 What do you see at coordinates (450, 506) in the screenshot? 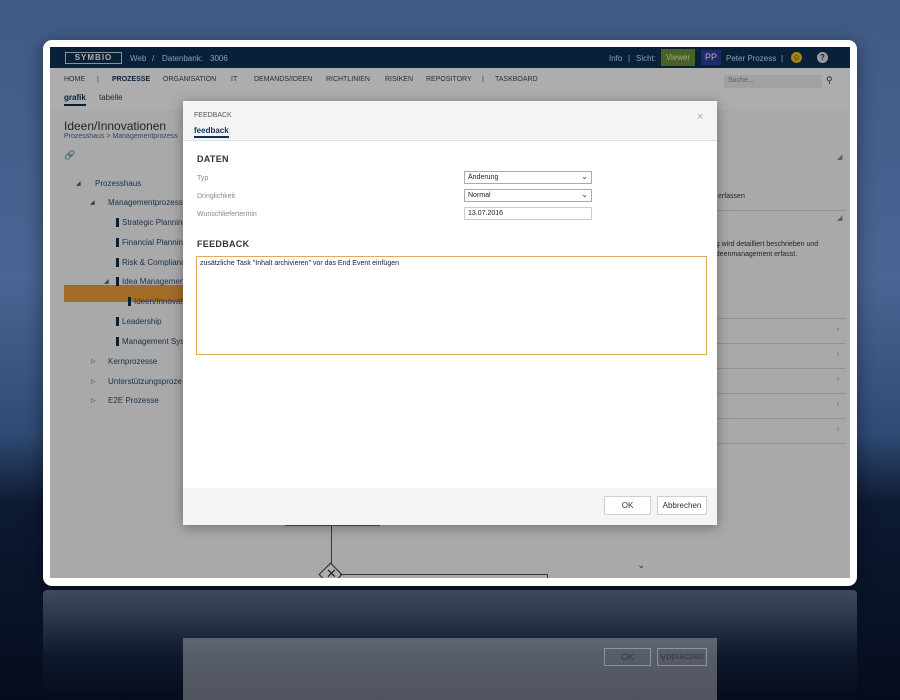
I see `dialog-footer: OK Abbrechen` at bounding box center [450, 506].